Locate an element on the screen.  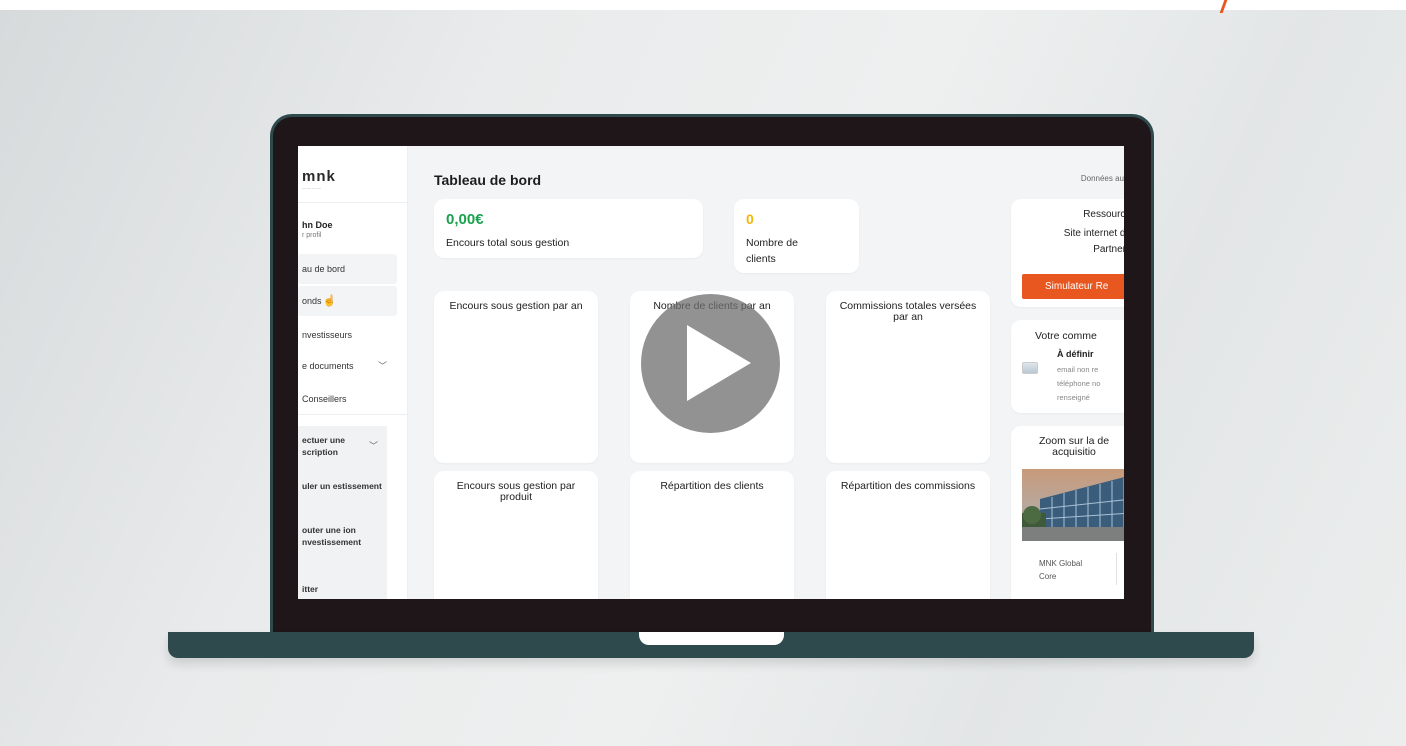
chart-card-aum-per-year: Encours sous gestion par an is located at coordinates (516, 377).